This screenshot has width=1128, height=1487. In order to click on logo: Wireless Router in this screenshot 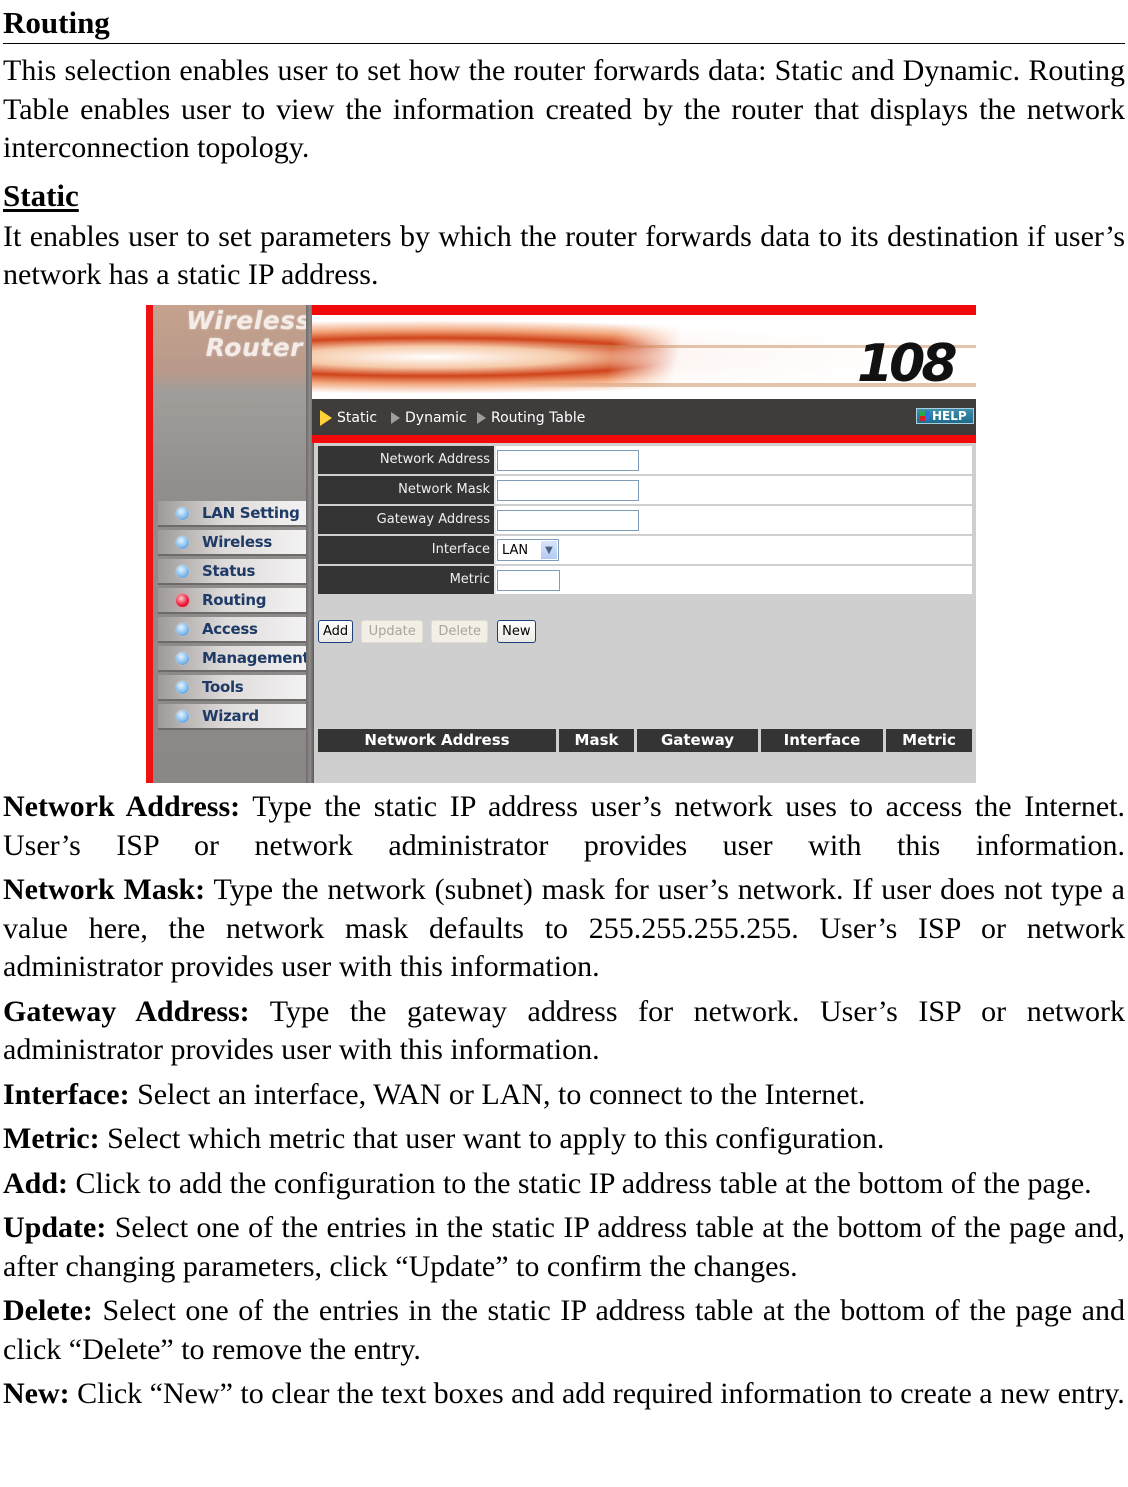, I will do `click(236, 334)`.